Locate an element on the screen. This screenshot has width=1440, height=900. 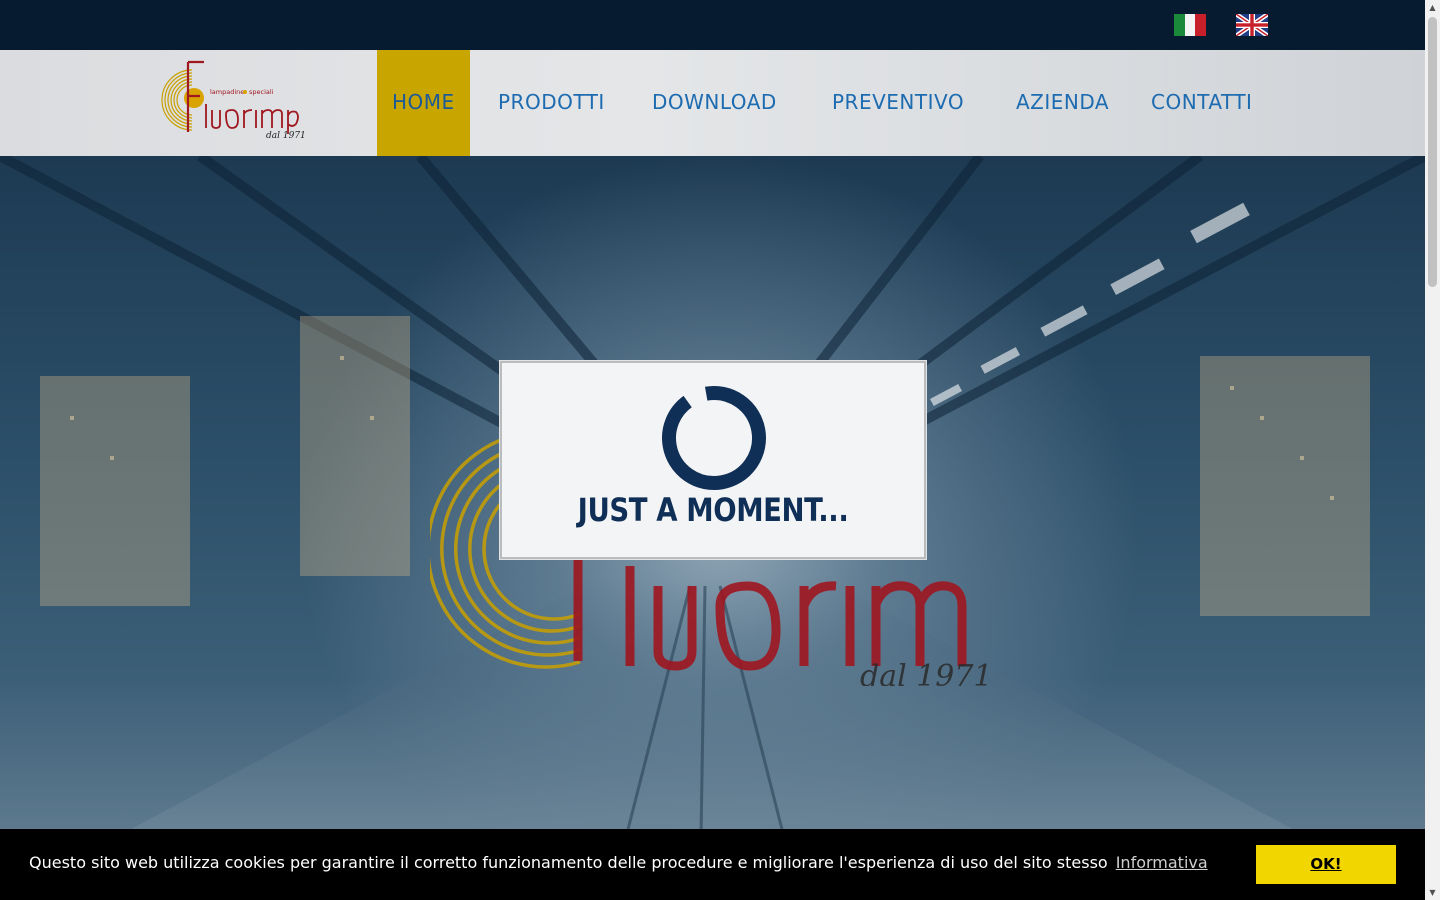
scrollbar-thumb is located at coordinates (1432, 152).